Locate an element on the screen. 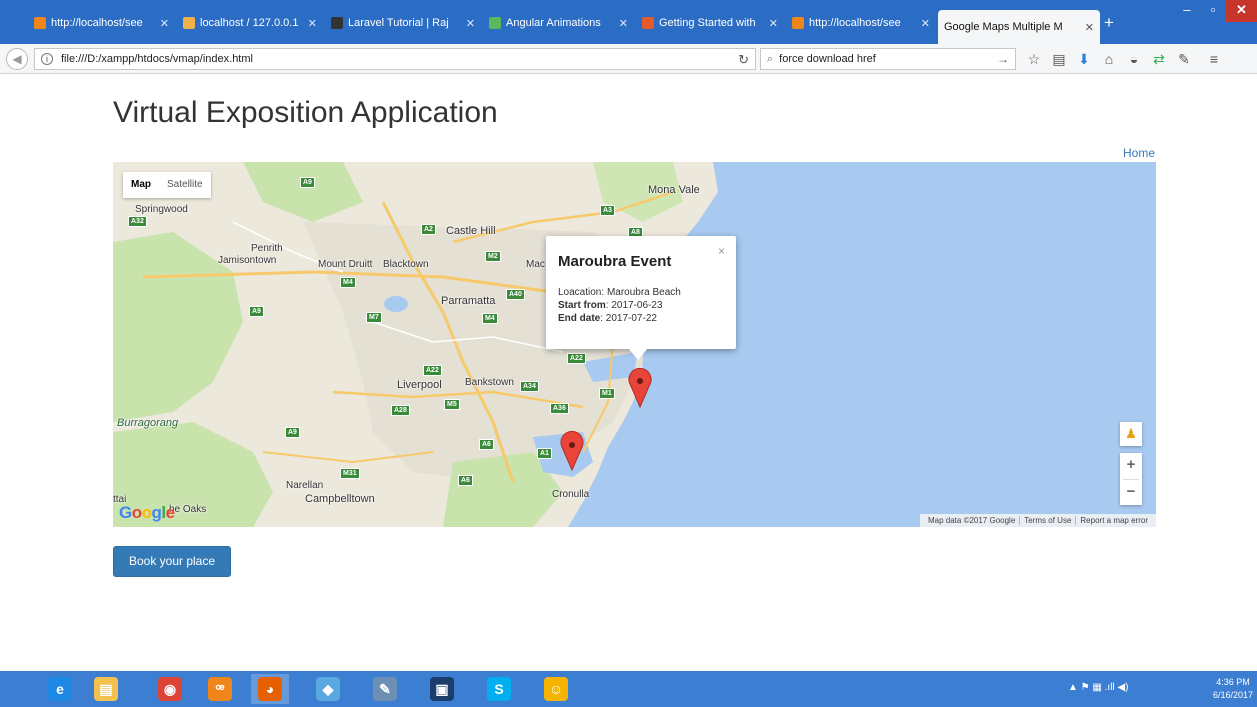 The height and width of the screenshot is (707, 1257). street-view-pegman-icon: ♟ is located at coordinates (1131, 434).